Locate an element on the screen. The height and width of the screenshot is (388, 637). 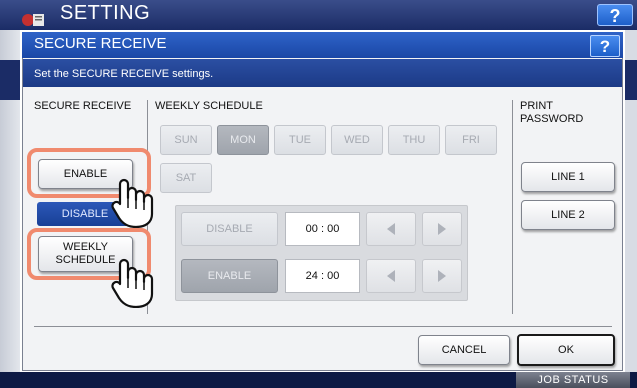
line2-button: LINE 2 is located at coordinates (568, 215).